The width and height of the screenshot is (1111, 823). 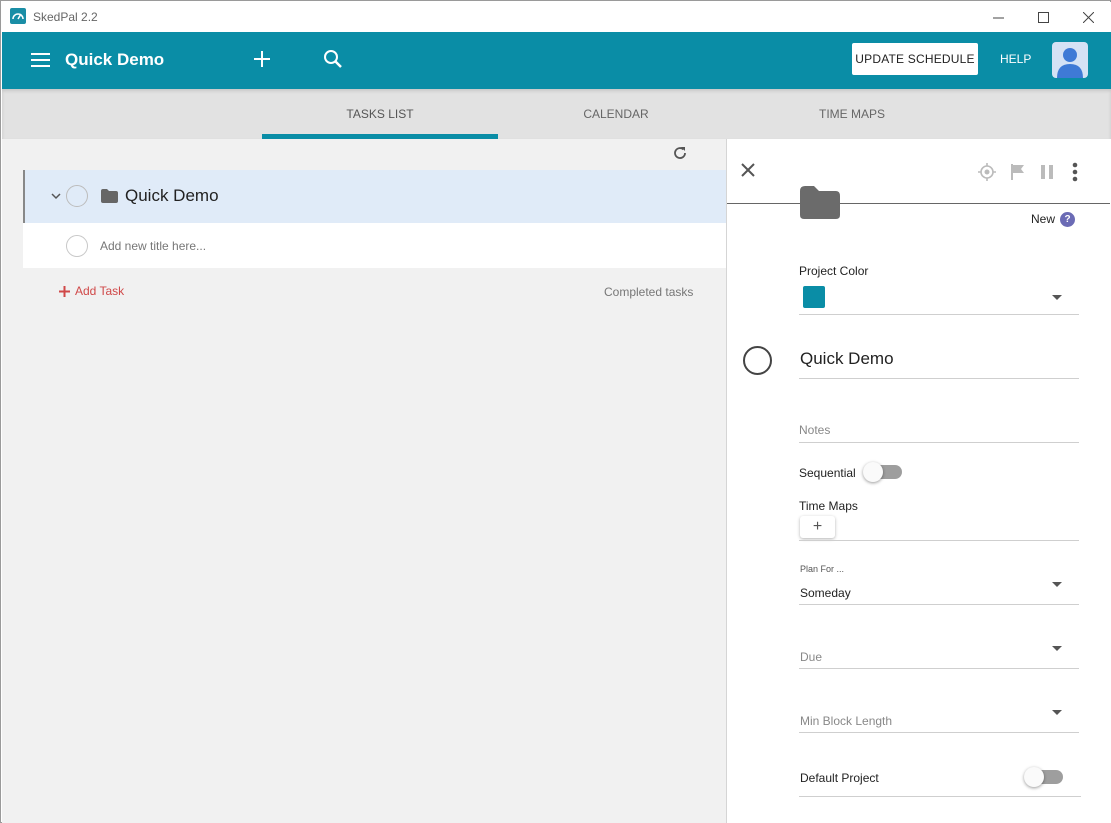 I want to click on window-maximize-button, so click(x=1043, y=17).